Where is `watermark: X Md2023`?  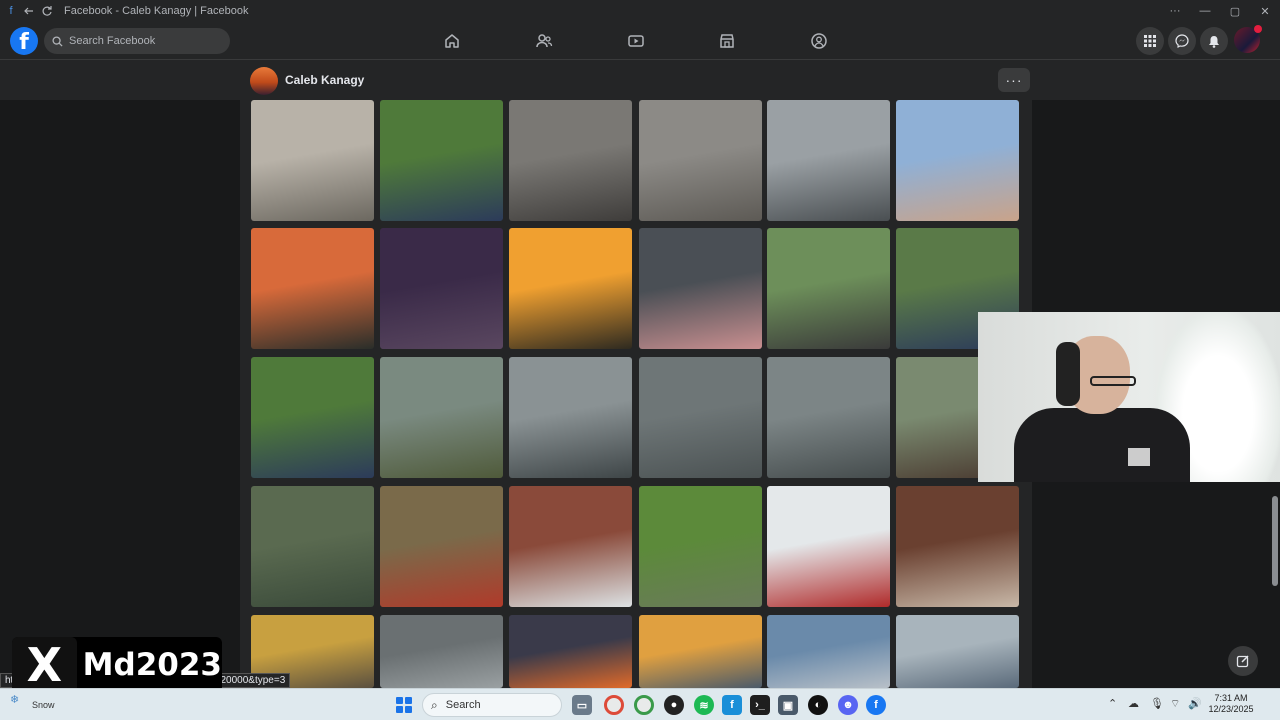
watermark: X Md2023 is located at coordinates (117, 665).